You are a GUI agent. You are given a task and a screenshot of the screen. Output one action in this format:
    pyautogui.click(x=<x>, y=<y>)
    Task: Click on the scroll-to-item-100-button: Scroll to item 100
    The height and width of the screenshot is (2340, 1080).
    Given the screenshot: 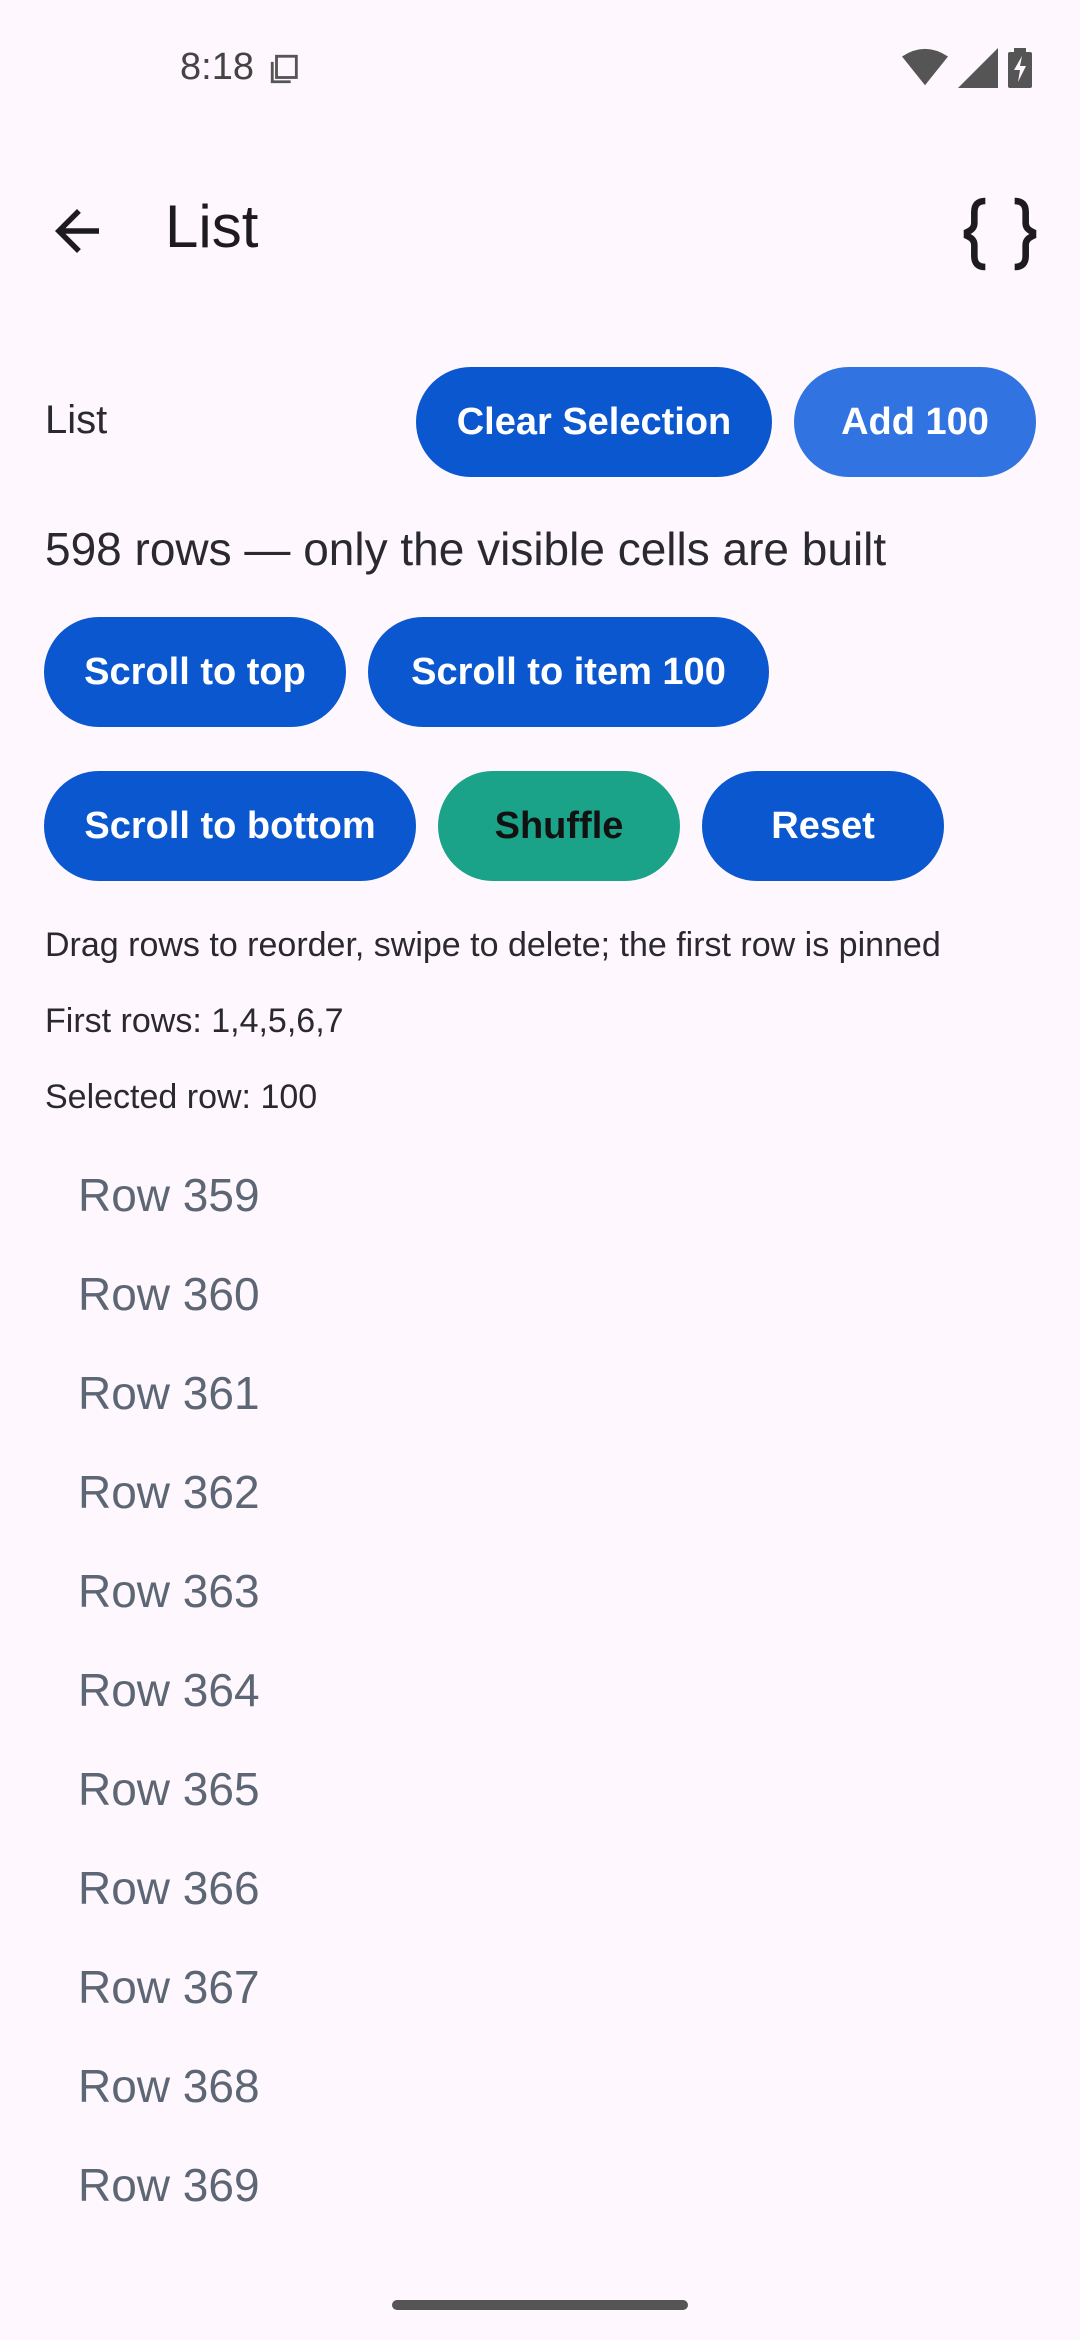 What is the action you would take?
    pyautogui.click(x=568, y=672)
    